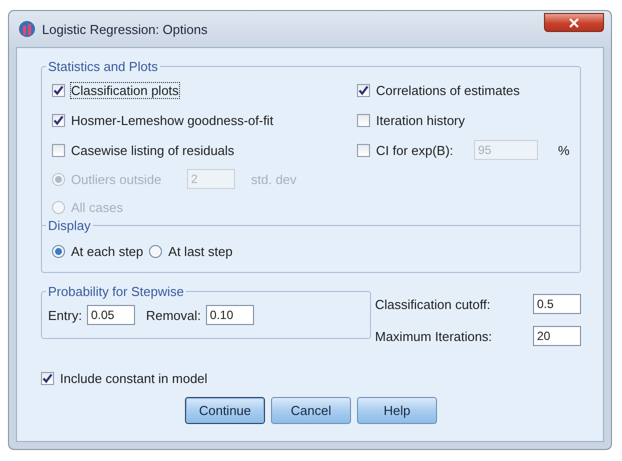 The width and height of the screenshot is (622, 461). Describe the element at coordinates (274, 179) in the screenshot. I see `unit-label: std. dev` at that location.